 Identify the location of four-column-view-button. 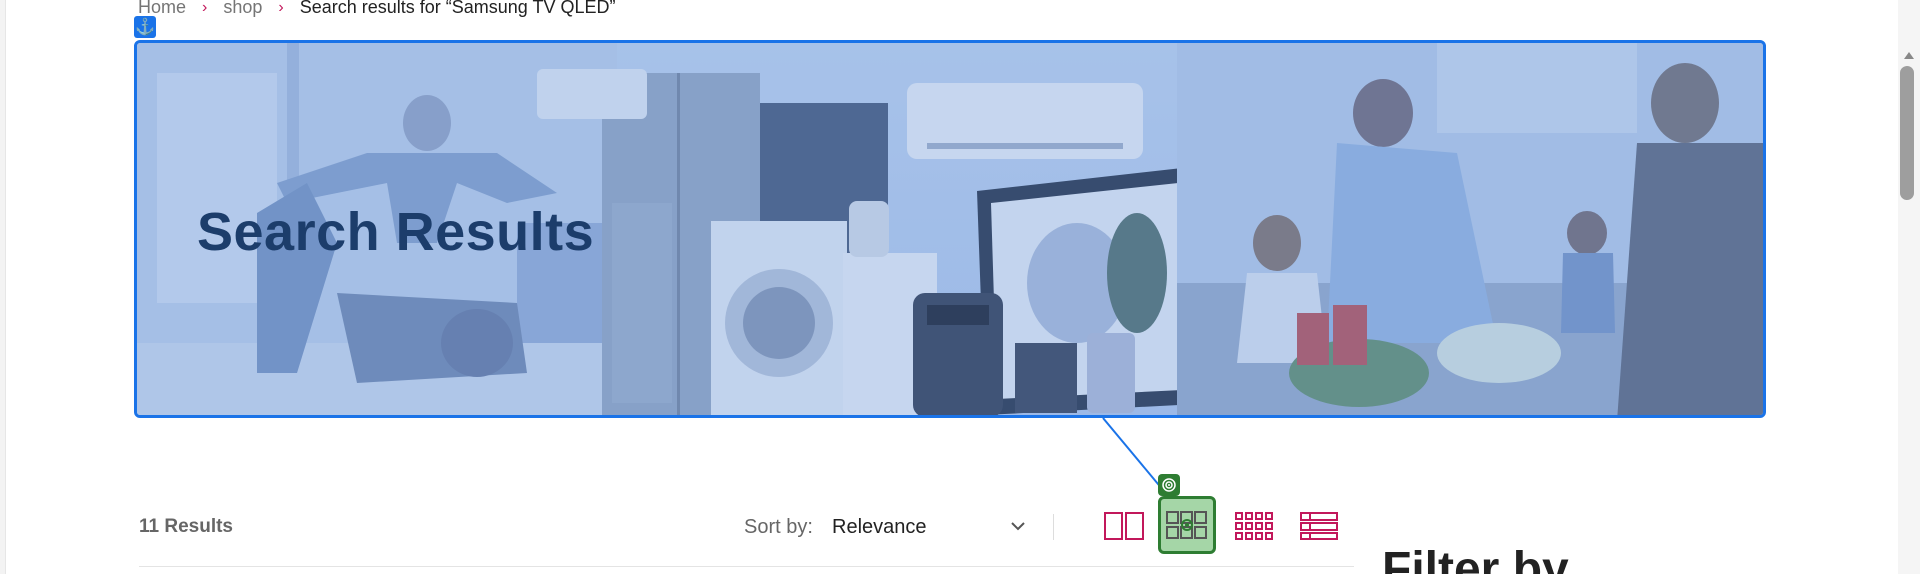
(1254, 526).